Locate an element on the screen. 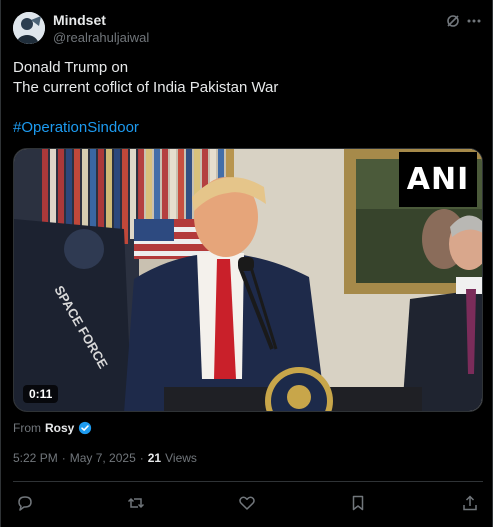 This screenshot has height=527, width=493. bookmark-icon is located at coordinates (358, 503).